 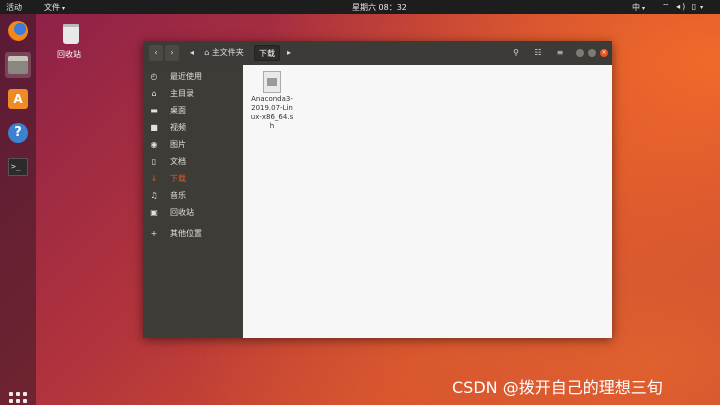 I want to click on close-button: ×, so click(x=604, y=53).